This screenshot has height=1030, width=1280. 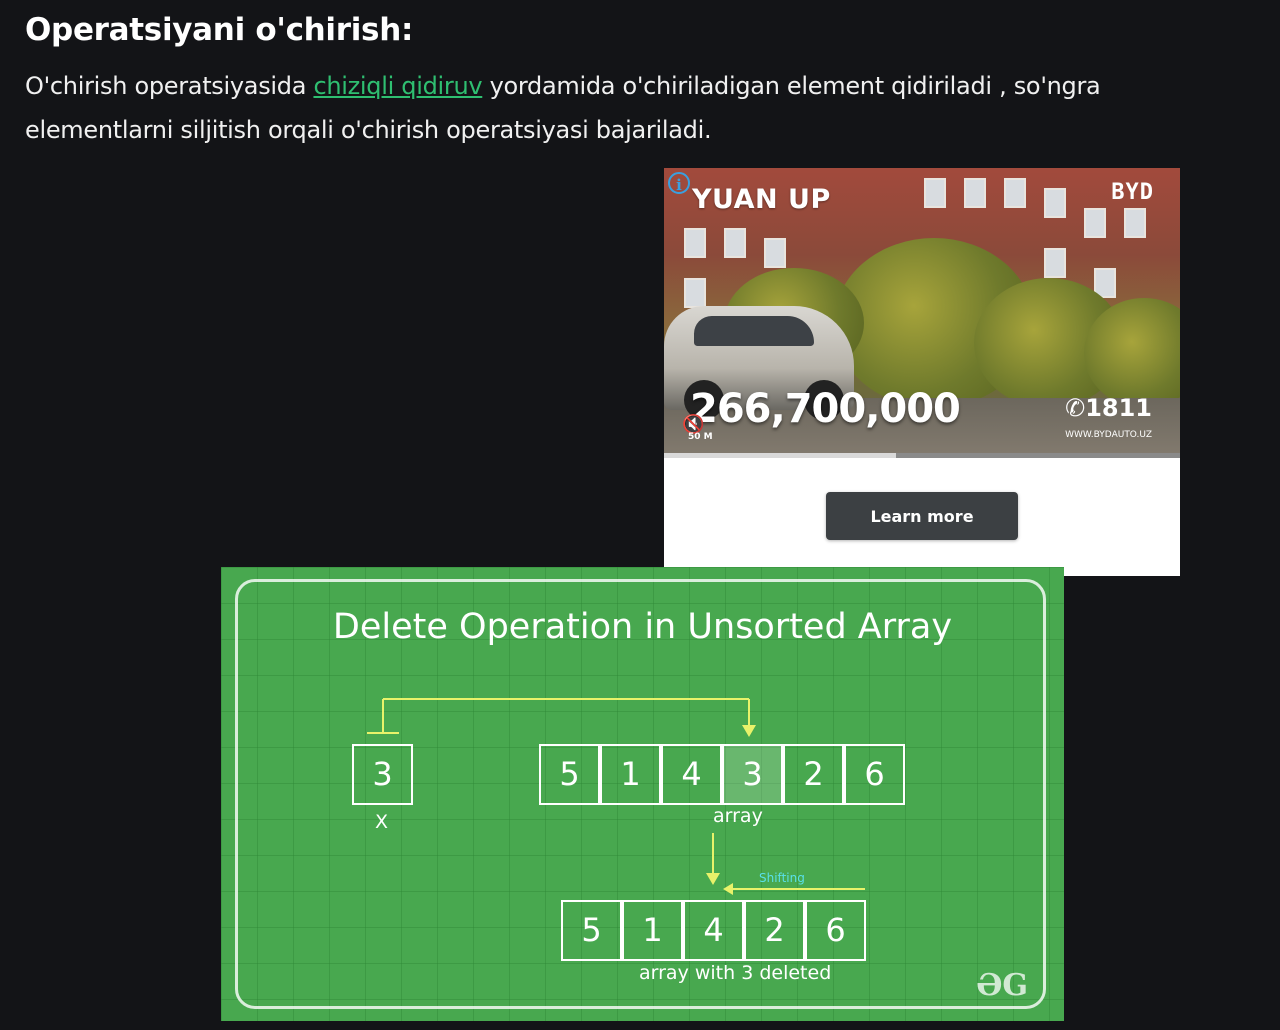 What do you see at coordinates (382, 774) in the screenshot?
I see `x-value-cell: 3` at bounding box center [382, 774].